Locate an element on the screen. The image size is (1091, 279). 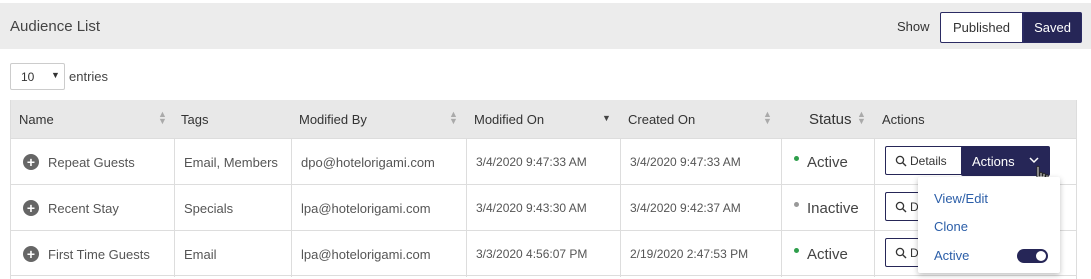
actions-button-label: Actions is located at coordinates (993, 161).